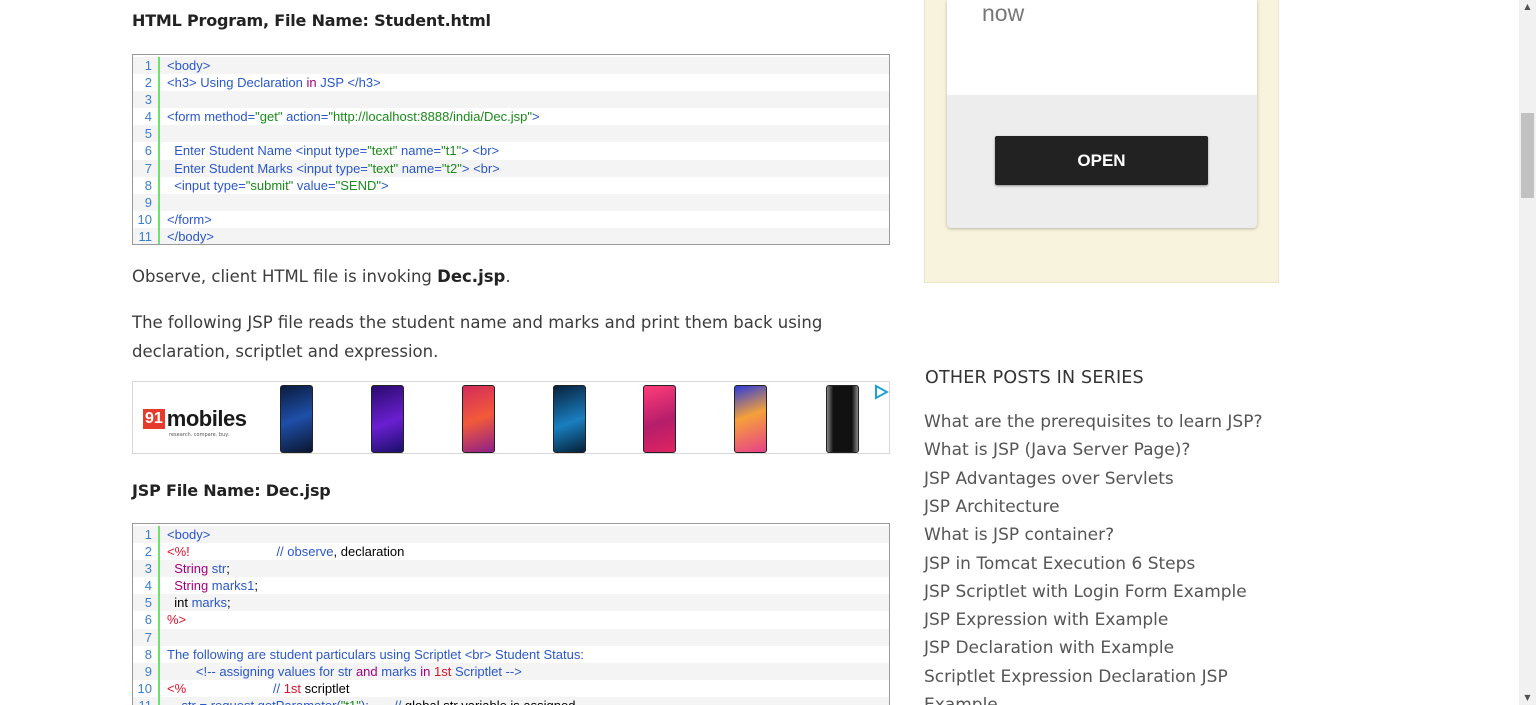 Image resolution: width=1536 pixels, height=705 pixels. I want to click on line-number: 6, so click(146, 151).